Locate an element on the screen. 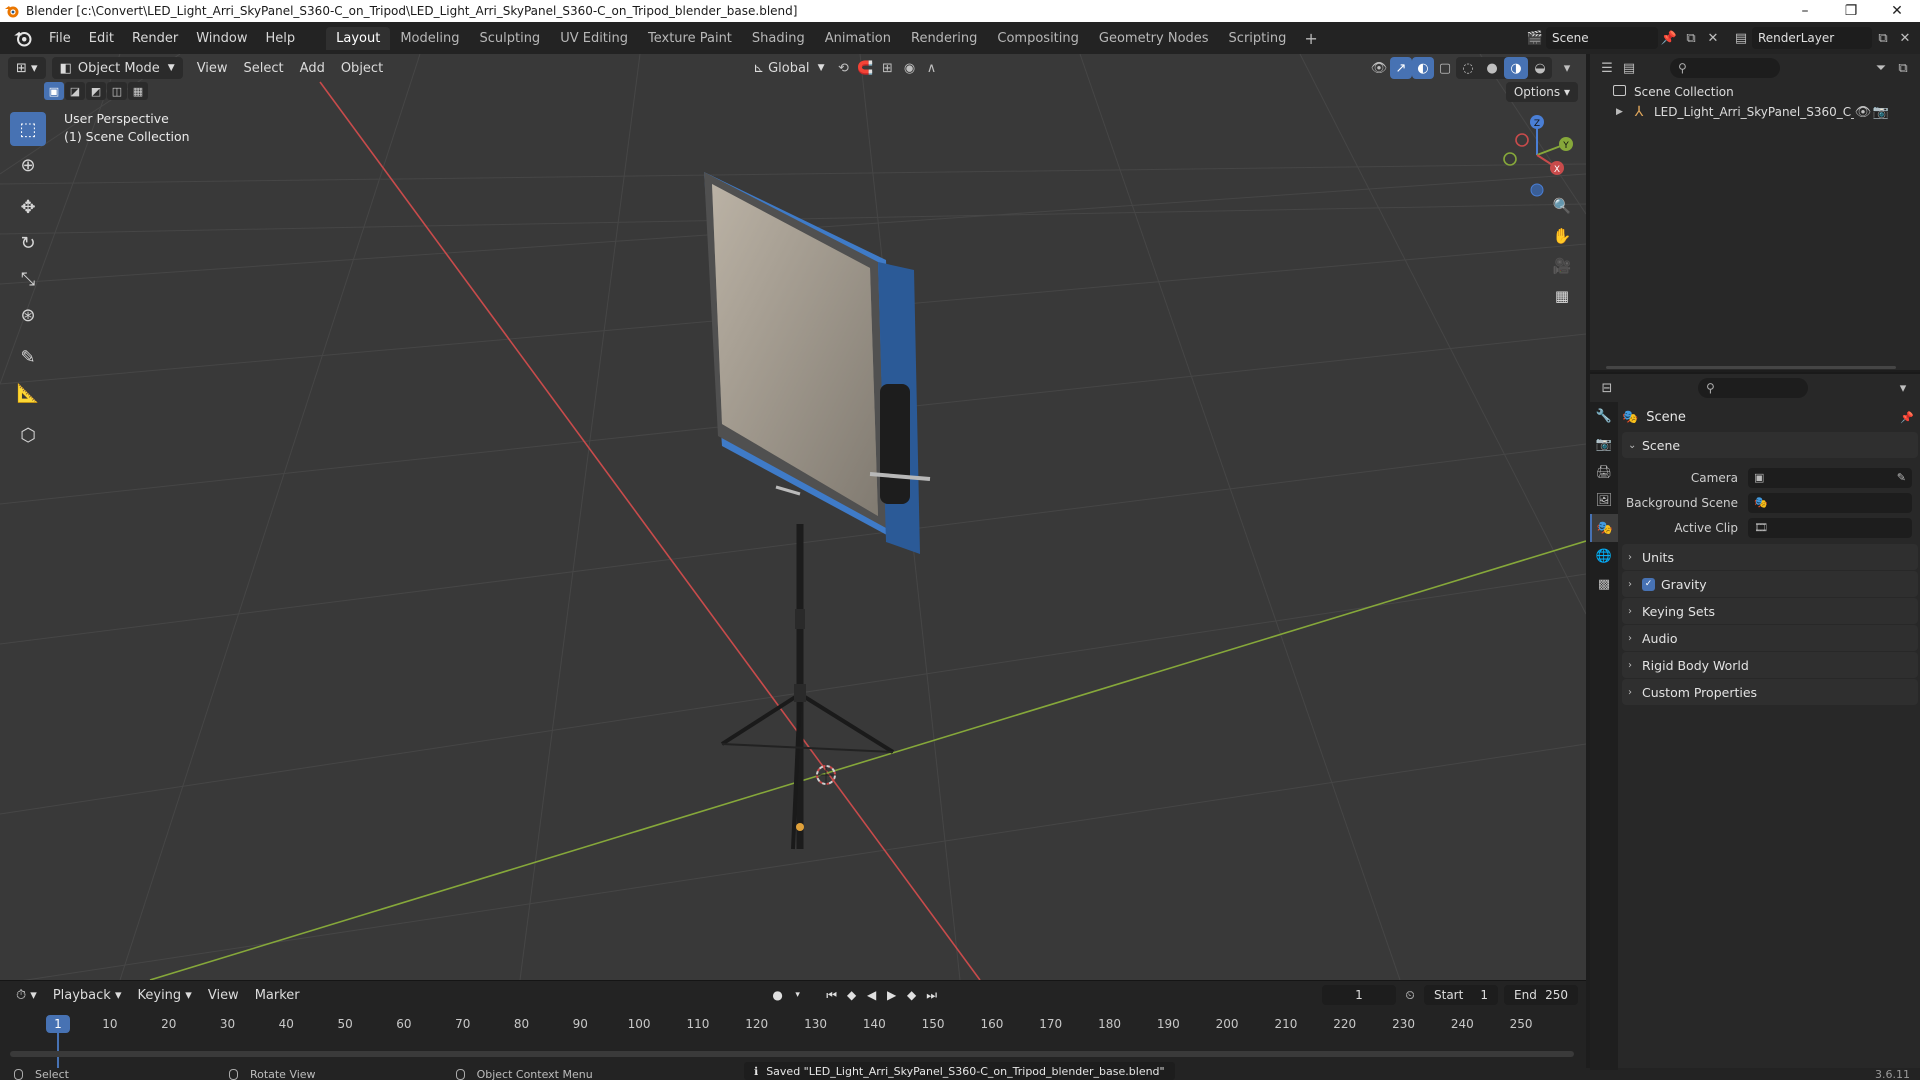  view-layer-tab-icon: 🖼 is located at coordinates (1604, 500).